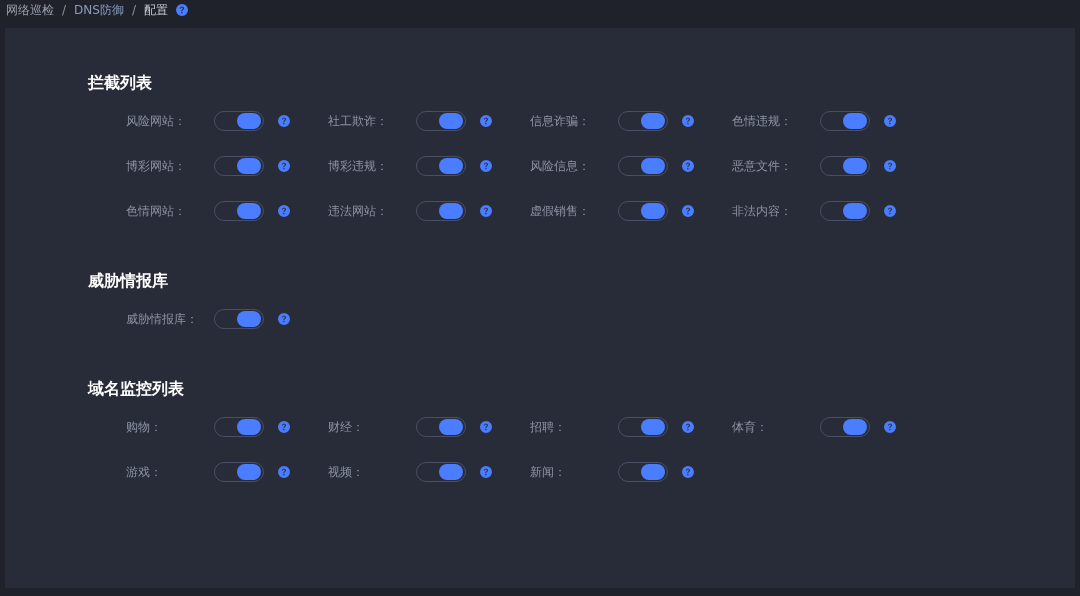 The width and height of the screenshot is (1080, 596). What do you see at coordinates (346, 427) in the screenshot?
I see `setting-label: 财经：` at bounding box center [346, 427].